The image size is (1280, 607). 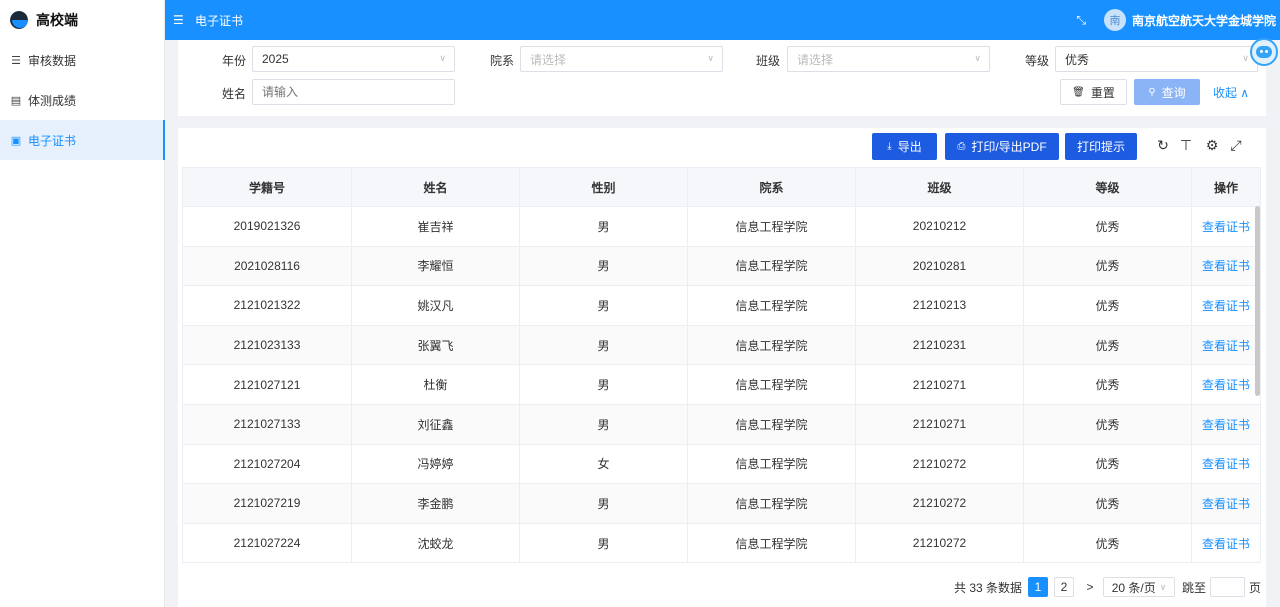 I want to click on menu-fold-icon: ☰, so click(x=180, y=20).